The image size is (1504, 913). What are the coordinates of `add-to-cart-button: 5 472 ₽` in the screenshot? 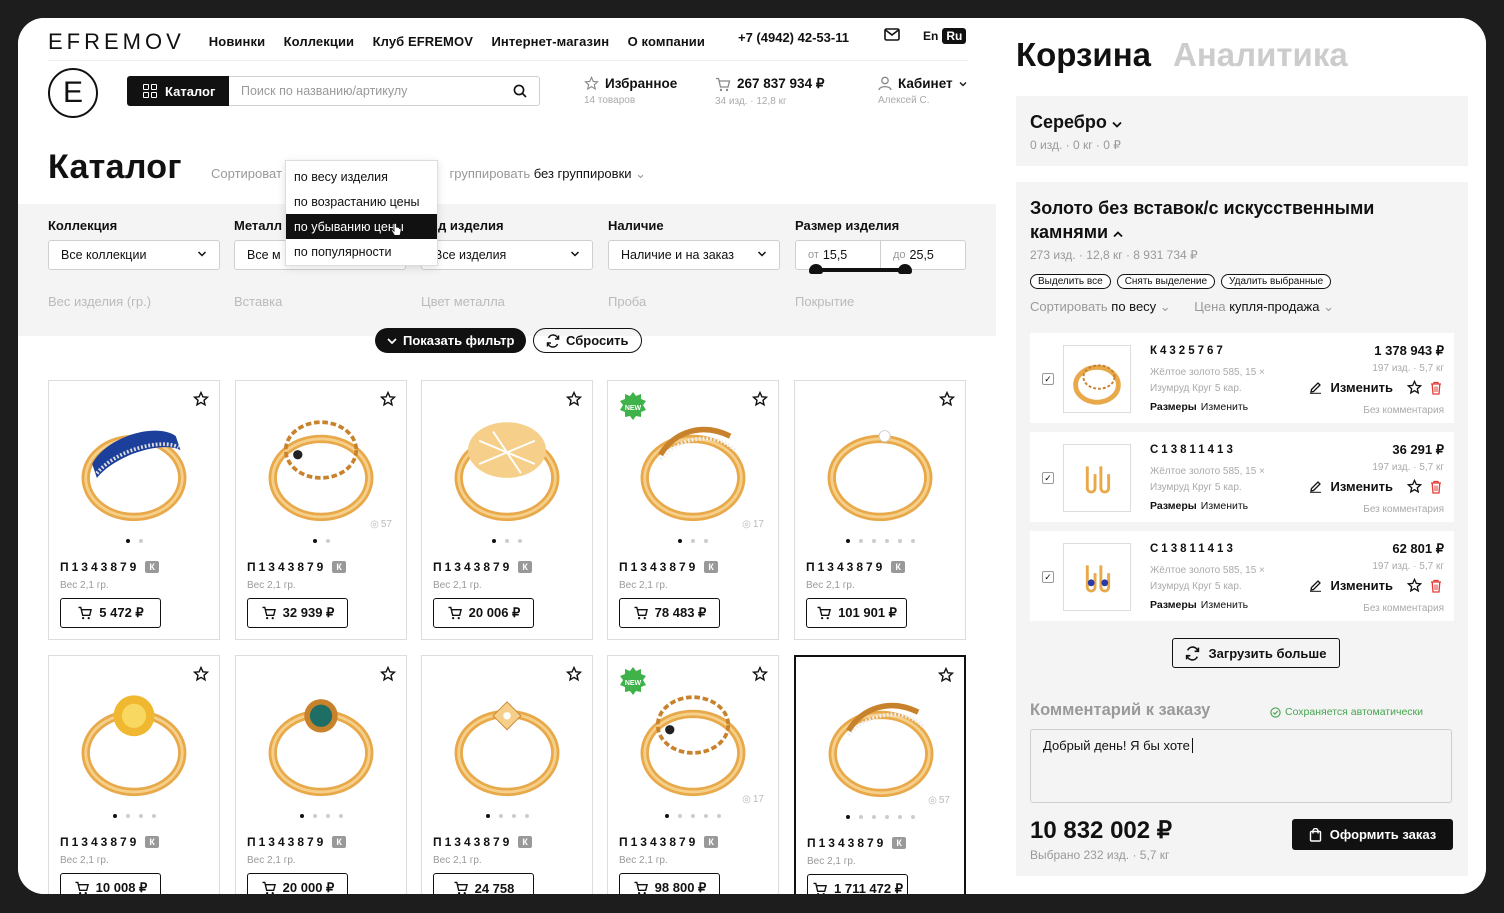 It's located at (110, 613).